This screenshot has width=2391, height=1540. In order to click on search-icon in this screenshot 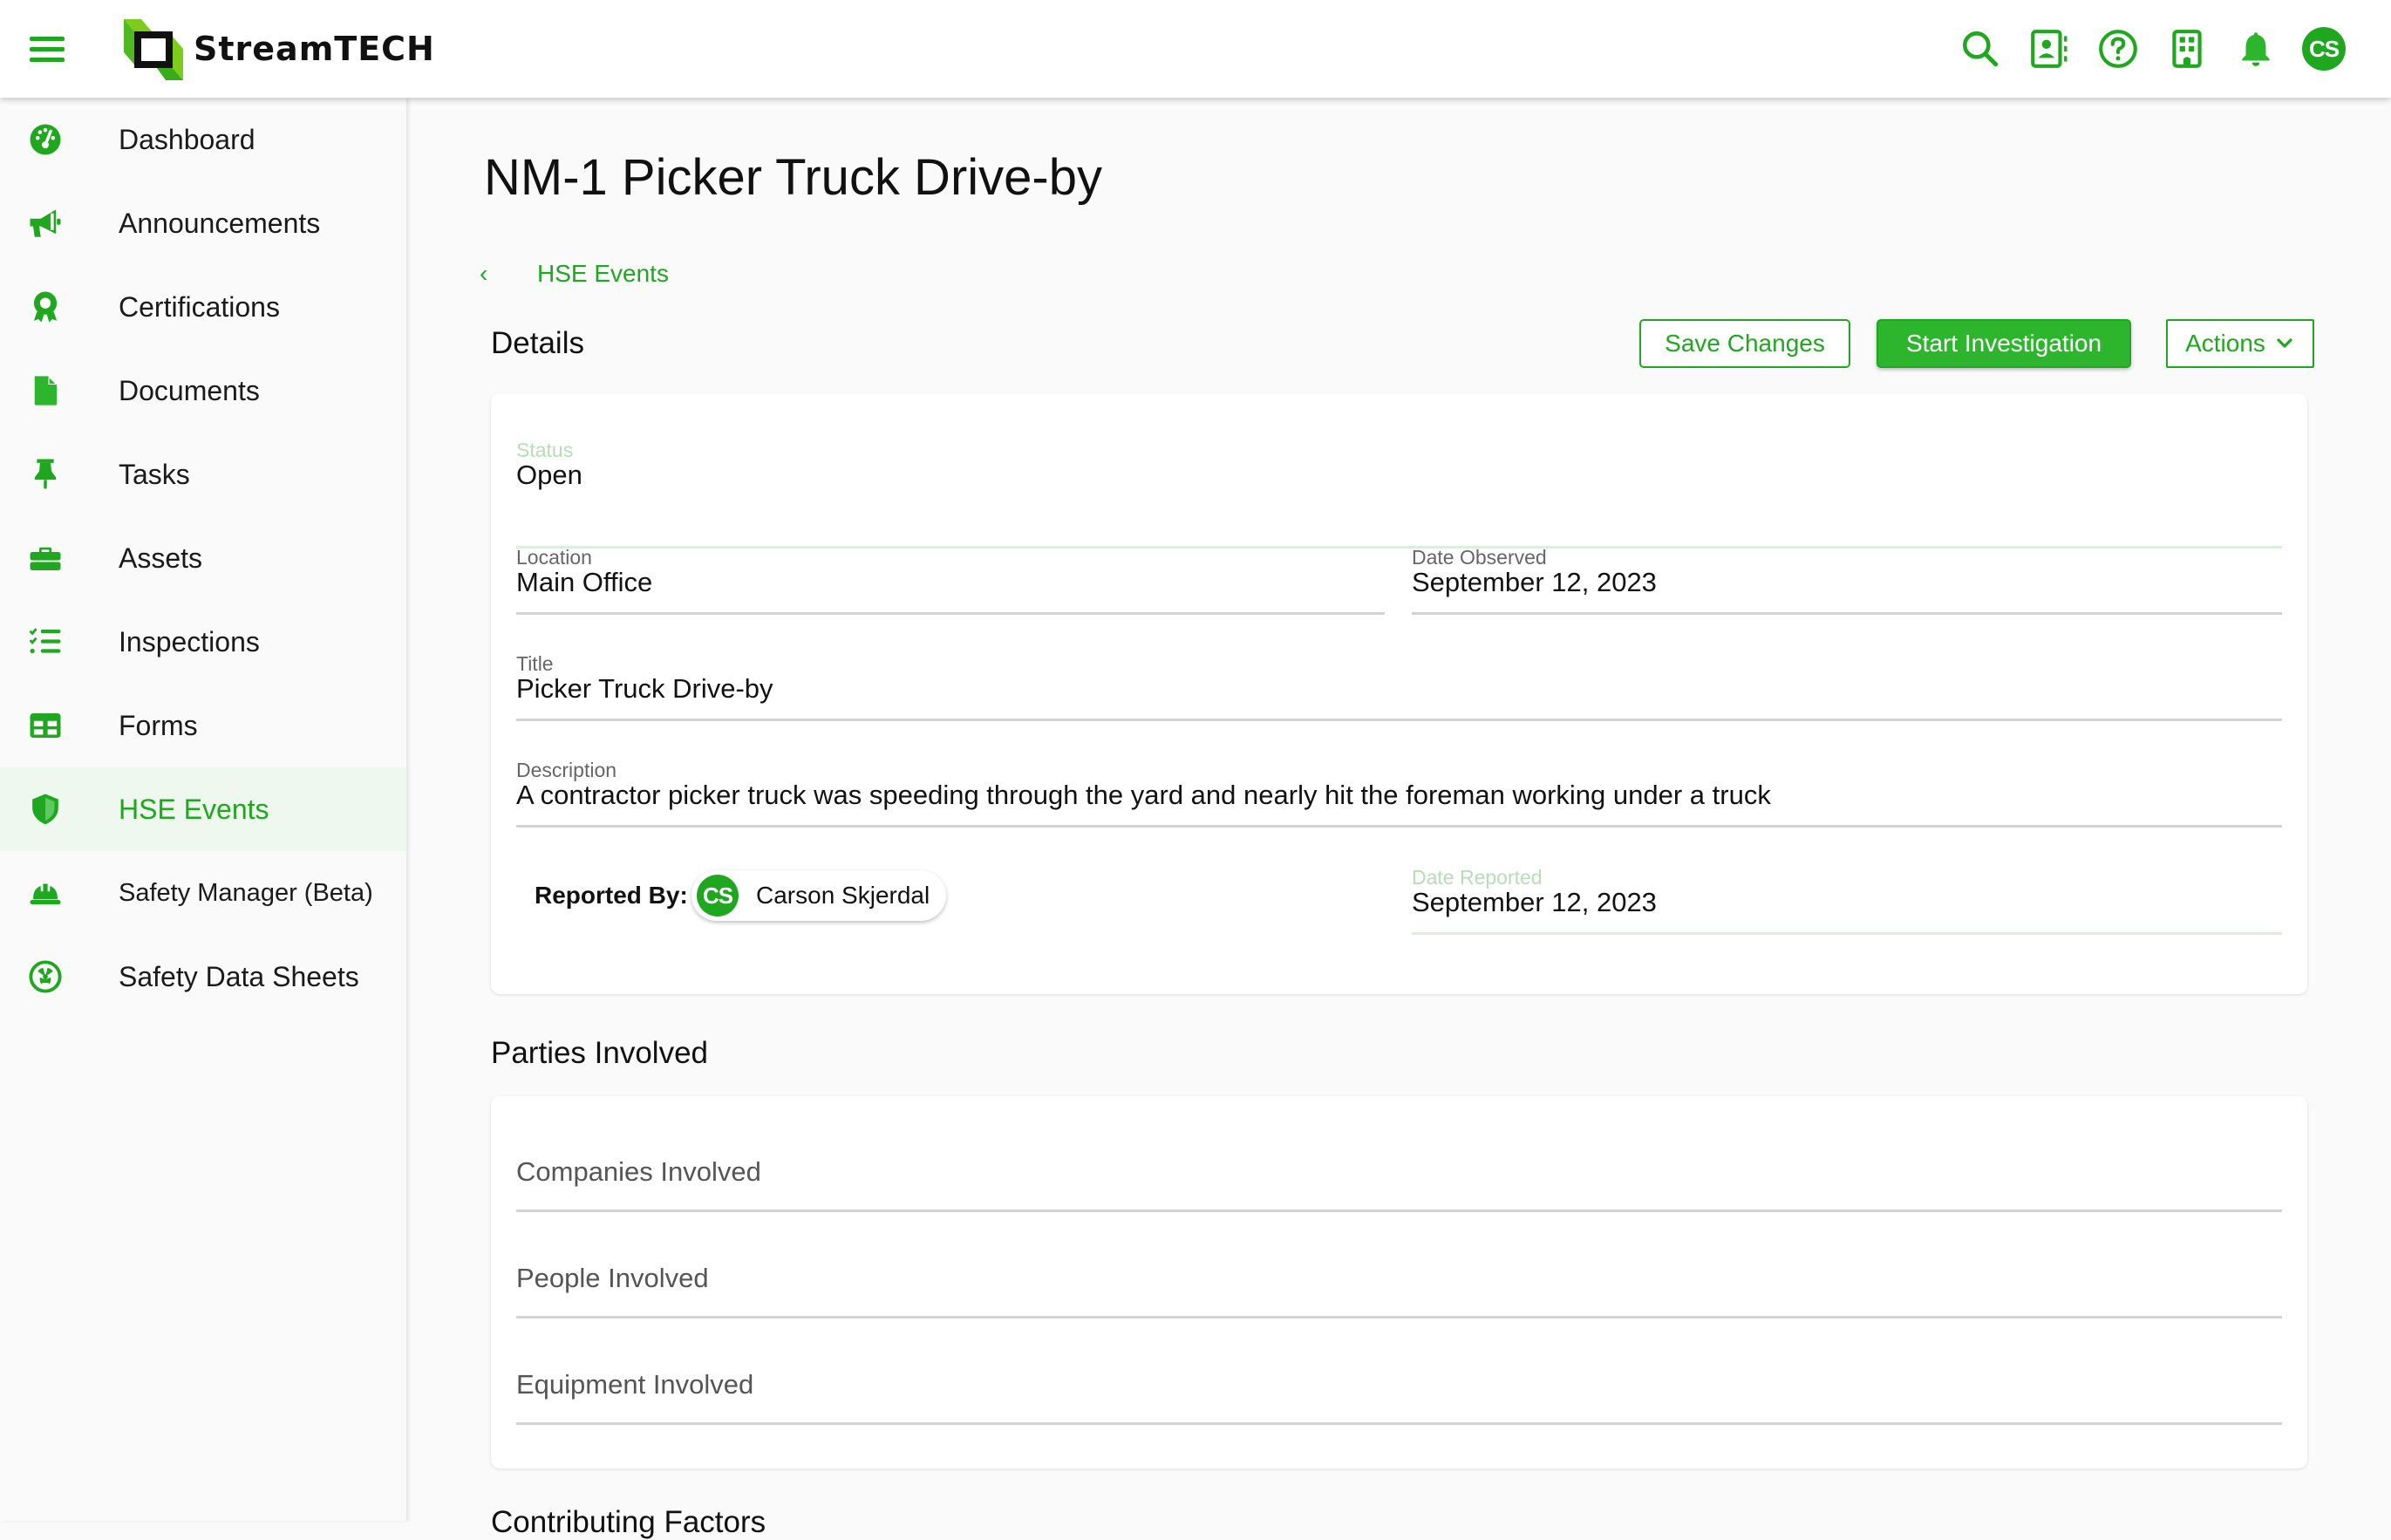, I will do `click(1981, 49)`.